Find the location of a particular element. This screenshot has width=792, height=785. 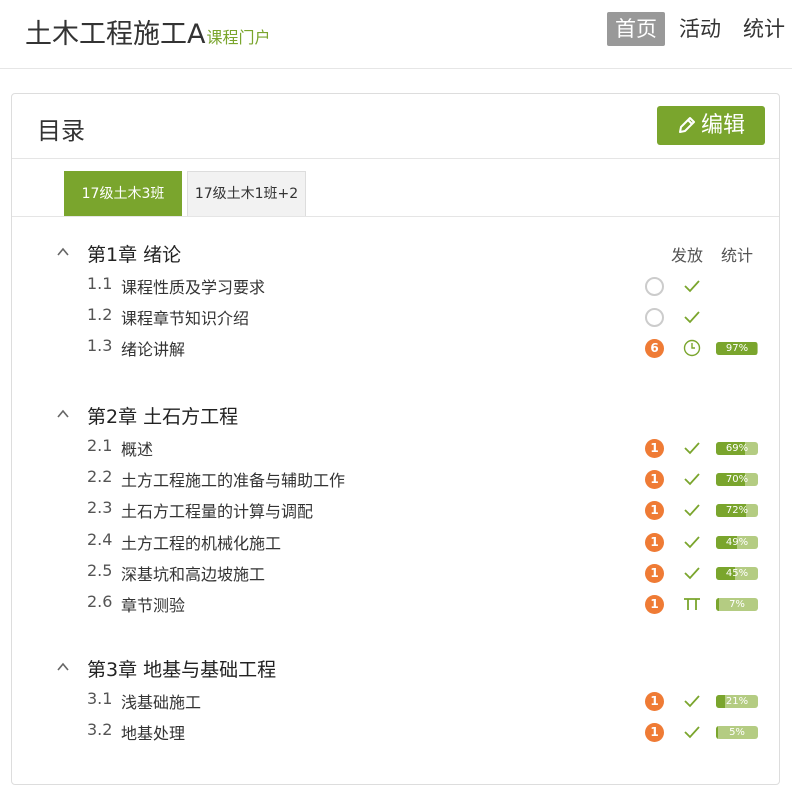

release-column-header: 发放 is located at coordinates (687, 255).